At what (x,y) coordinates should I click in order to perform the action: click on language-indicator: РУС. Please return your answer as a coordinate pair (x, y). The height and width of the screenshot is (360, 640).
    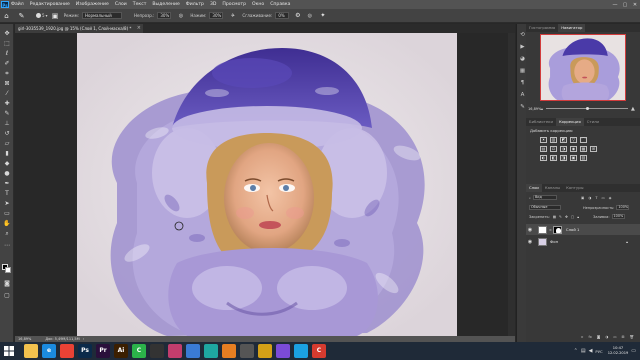
    Looking at the image, I should click on (598, 351).